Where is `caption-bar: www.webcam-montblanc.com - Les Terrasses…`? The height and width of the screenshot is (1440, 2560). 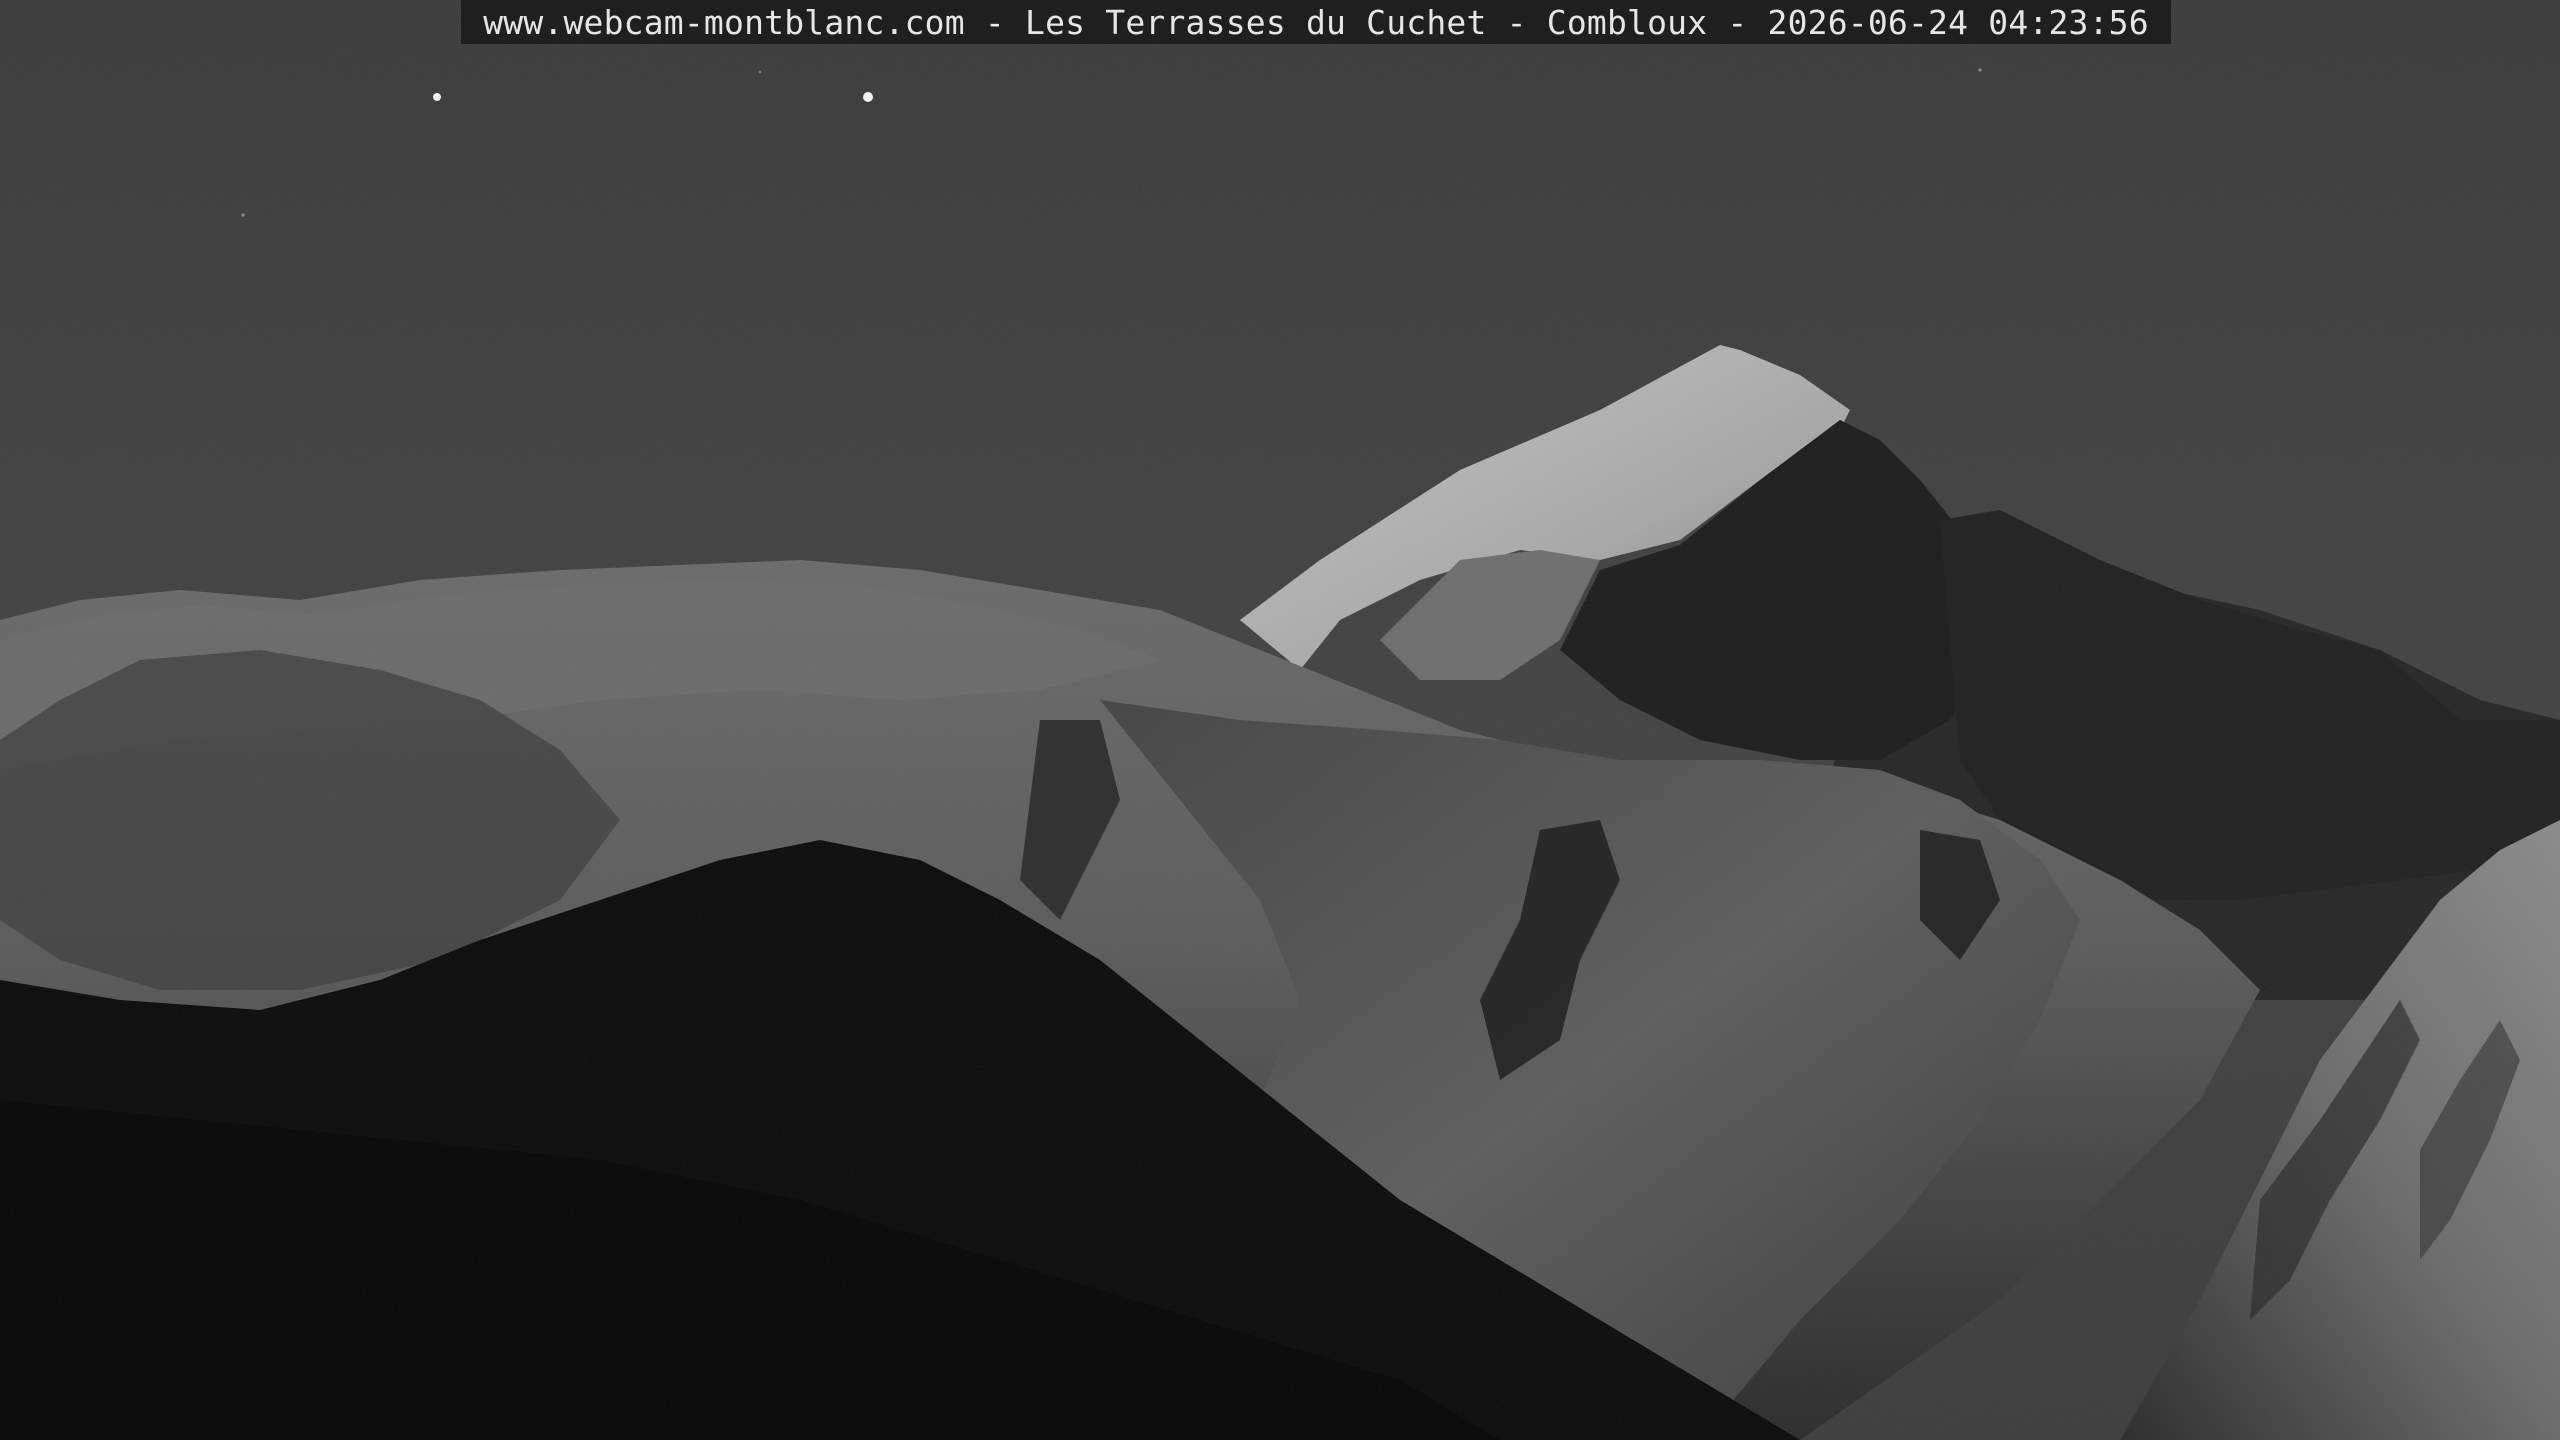
caption-bar: www.webcam-montblanc.com - Les Terrasses… is located at coordinates (1316, 22).